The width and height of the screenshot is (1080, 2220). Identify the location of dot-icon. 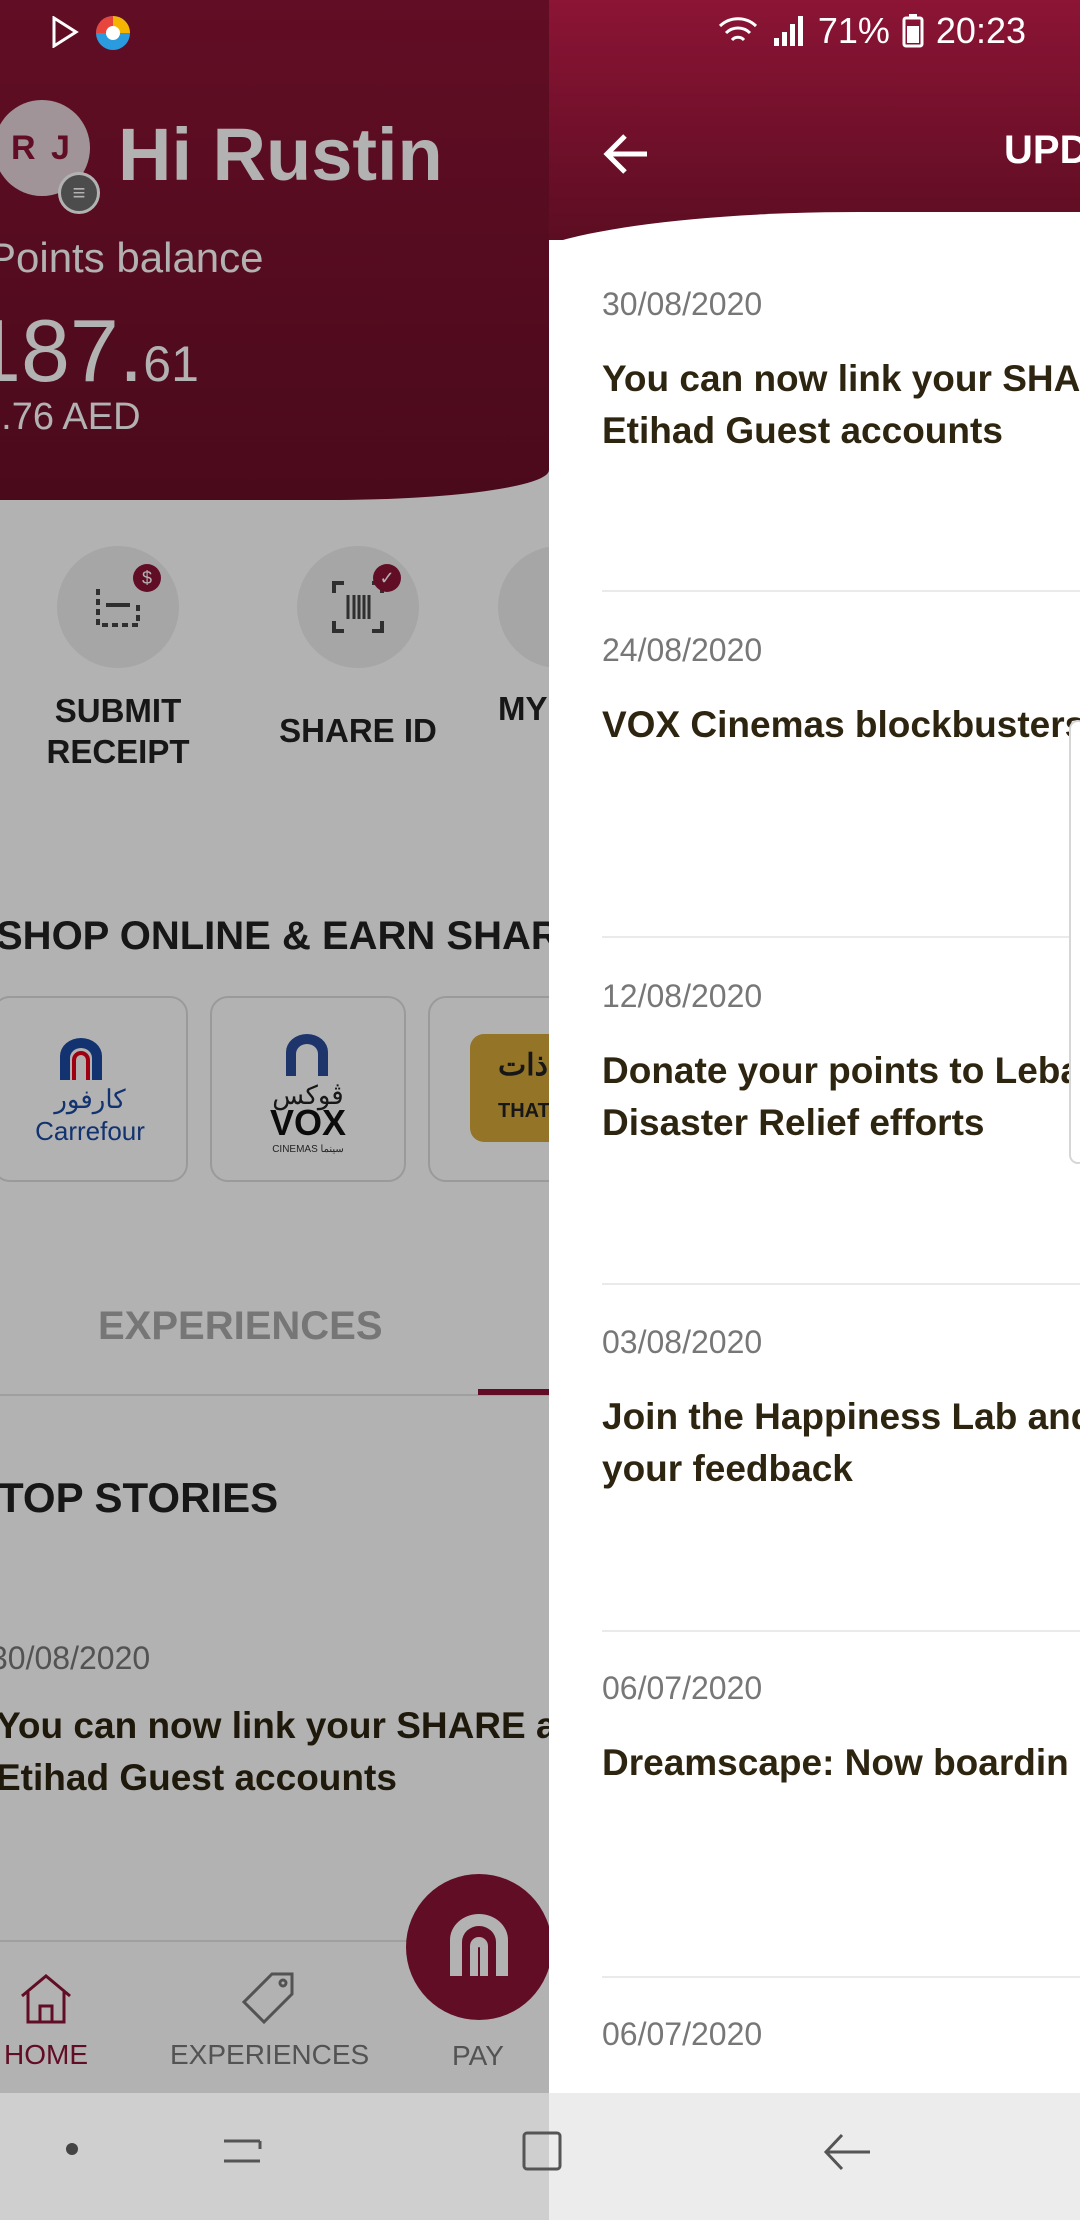
(72, 2149).